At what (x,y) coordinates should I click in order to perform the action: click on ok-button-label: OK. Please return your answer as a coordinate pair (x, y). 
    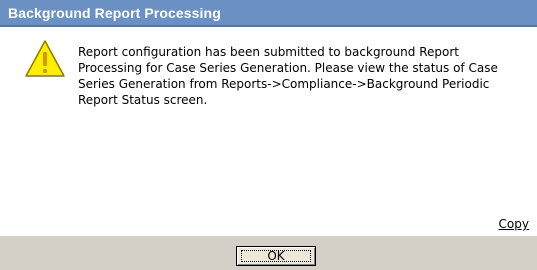
    Looking at the image, I should click on (276, 256).